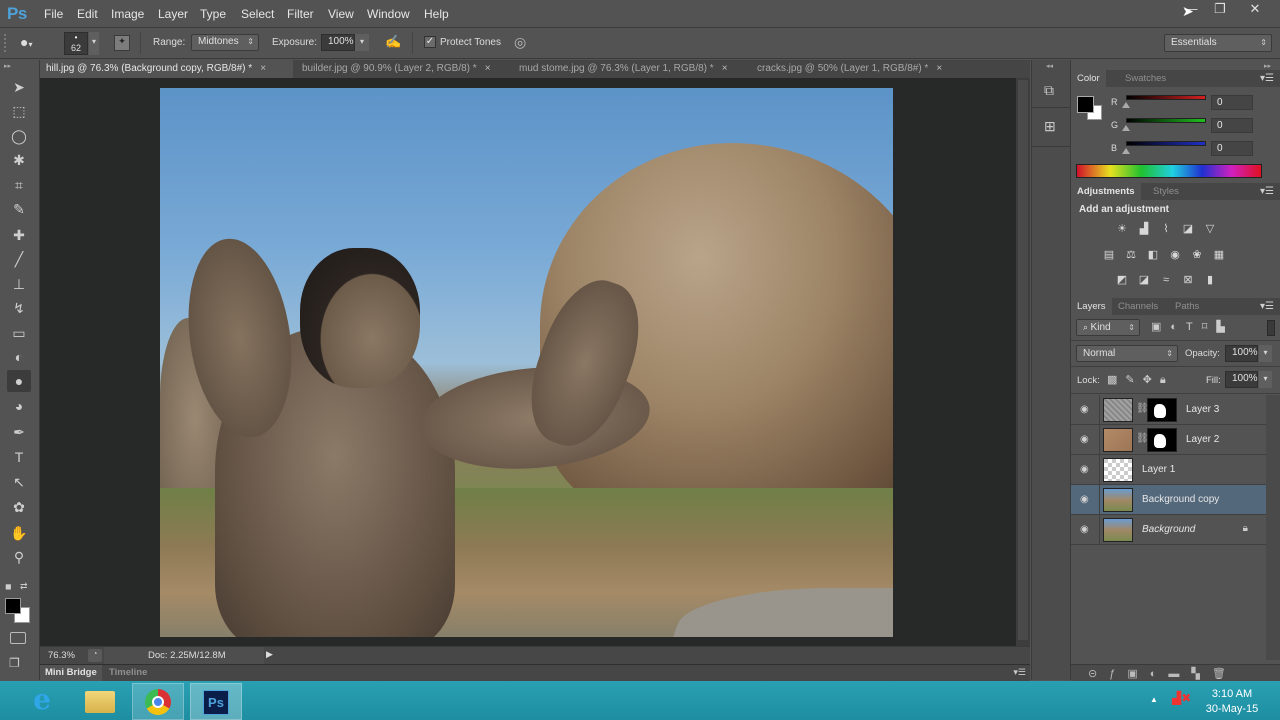  Describe the element at coordinates (1202, 409) in the screenshot. I see `layer-name: Layer 3` at that location.